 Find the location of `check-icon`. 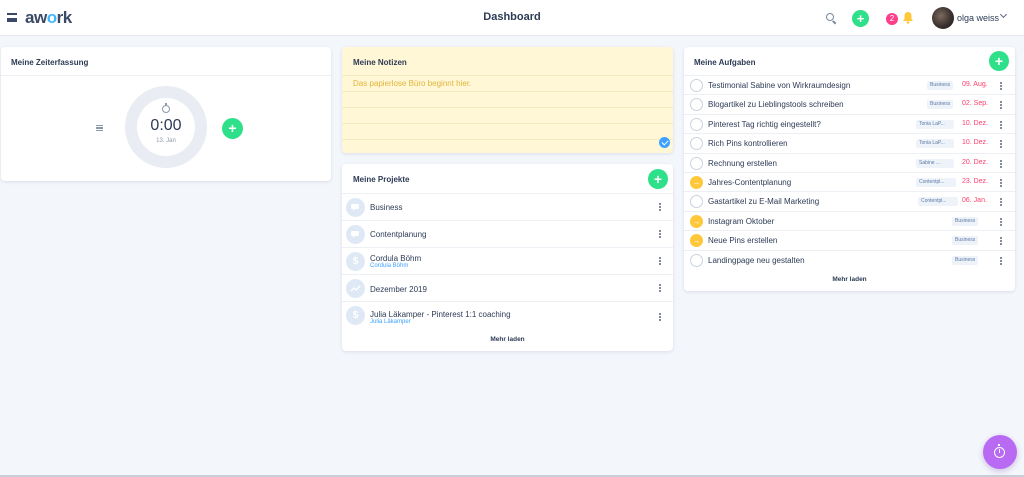

check-icon is located at coordinates (664, 142).